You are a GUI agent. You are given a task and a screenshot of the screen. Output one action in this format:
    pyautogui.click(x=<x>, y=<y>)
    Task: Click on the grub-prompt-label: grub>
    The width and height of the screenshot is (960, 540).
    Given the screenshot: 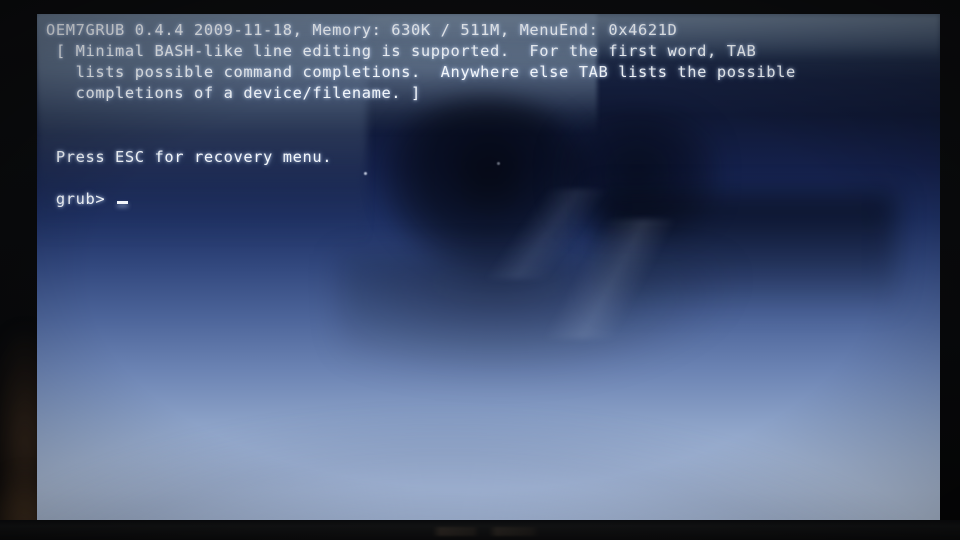 What is the action you would take?
    pyautogui.click(x=81, y=199)
    